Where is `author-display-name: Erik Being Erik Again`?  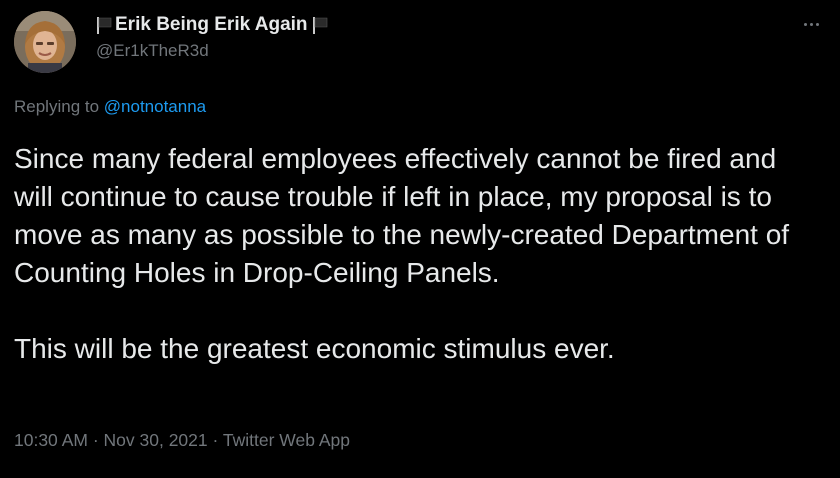 author-display-name: Erik Being Erik Again is located at coordinates (211, 25).